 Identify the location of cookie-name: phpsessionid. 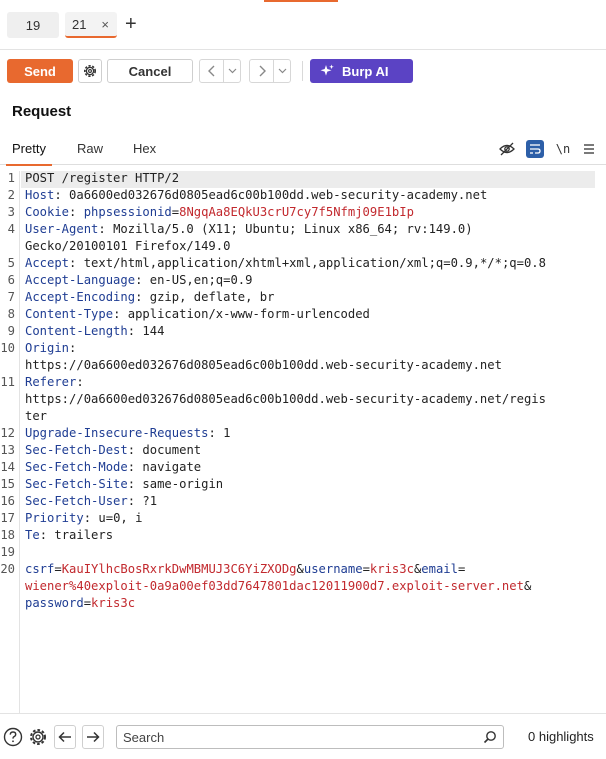
(127, 212).